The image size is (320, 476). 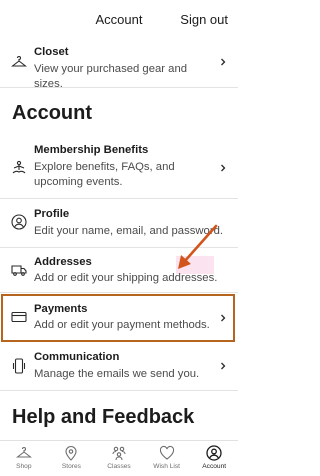 I want to click on communication-description: Manage the emails we send you., so click(x=117, y=374).